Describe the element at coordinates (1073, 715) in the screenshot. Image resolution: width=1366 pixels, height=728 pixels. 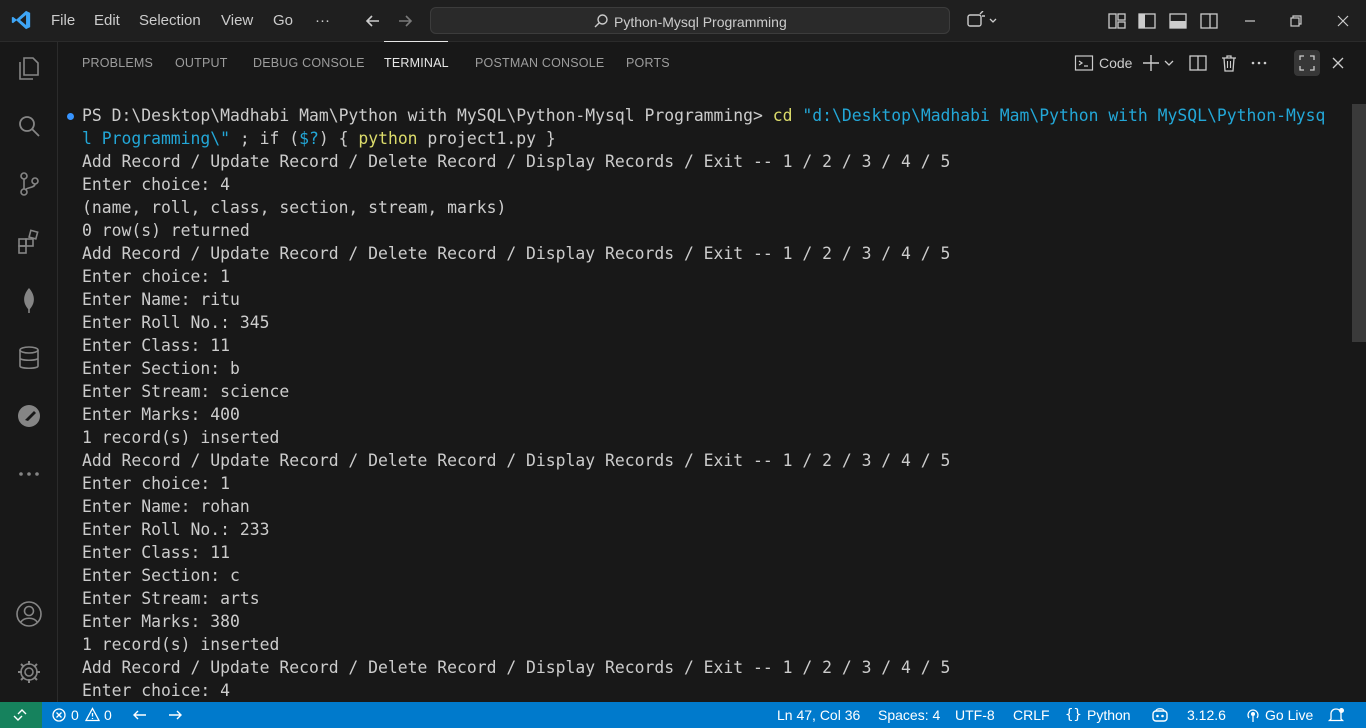
I see `braces-icon: {}` at that location.